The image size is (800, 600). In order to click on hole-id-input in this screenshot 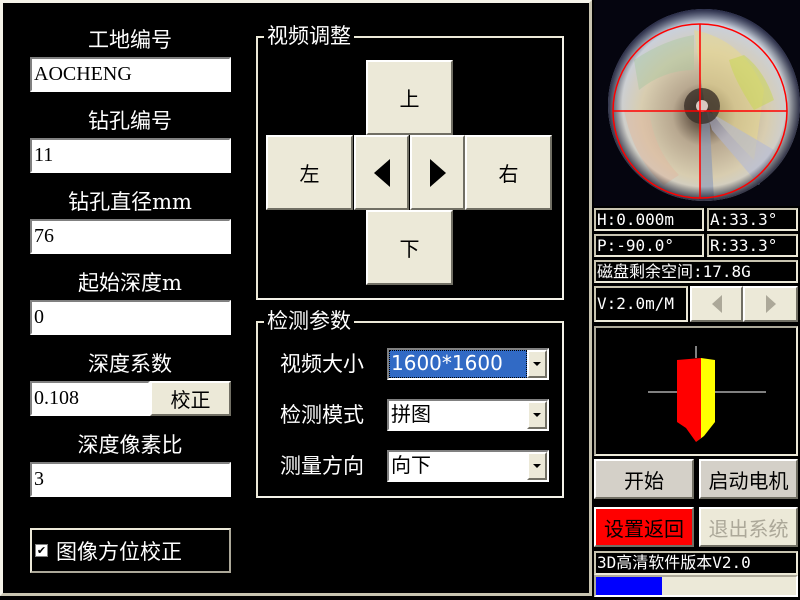, I will do `click(130, 155)`.